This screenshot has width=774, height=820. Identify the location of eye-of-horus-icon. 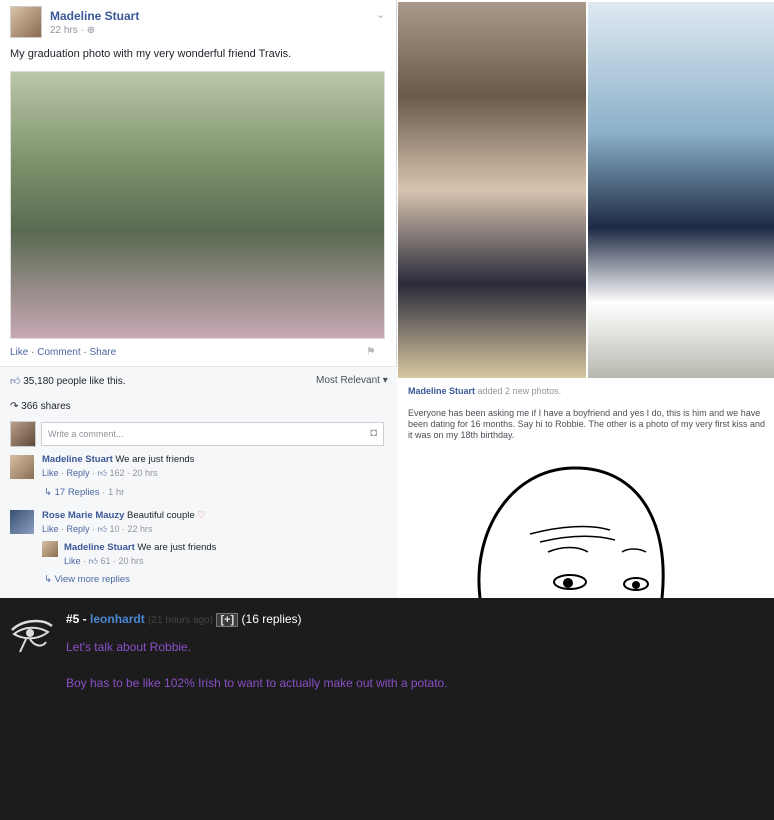
(32, 636).